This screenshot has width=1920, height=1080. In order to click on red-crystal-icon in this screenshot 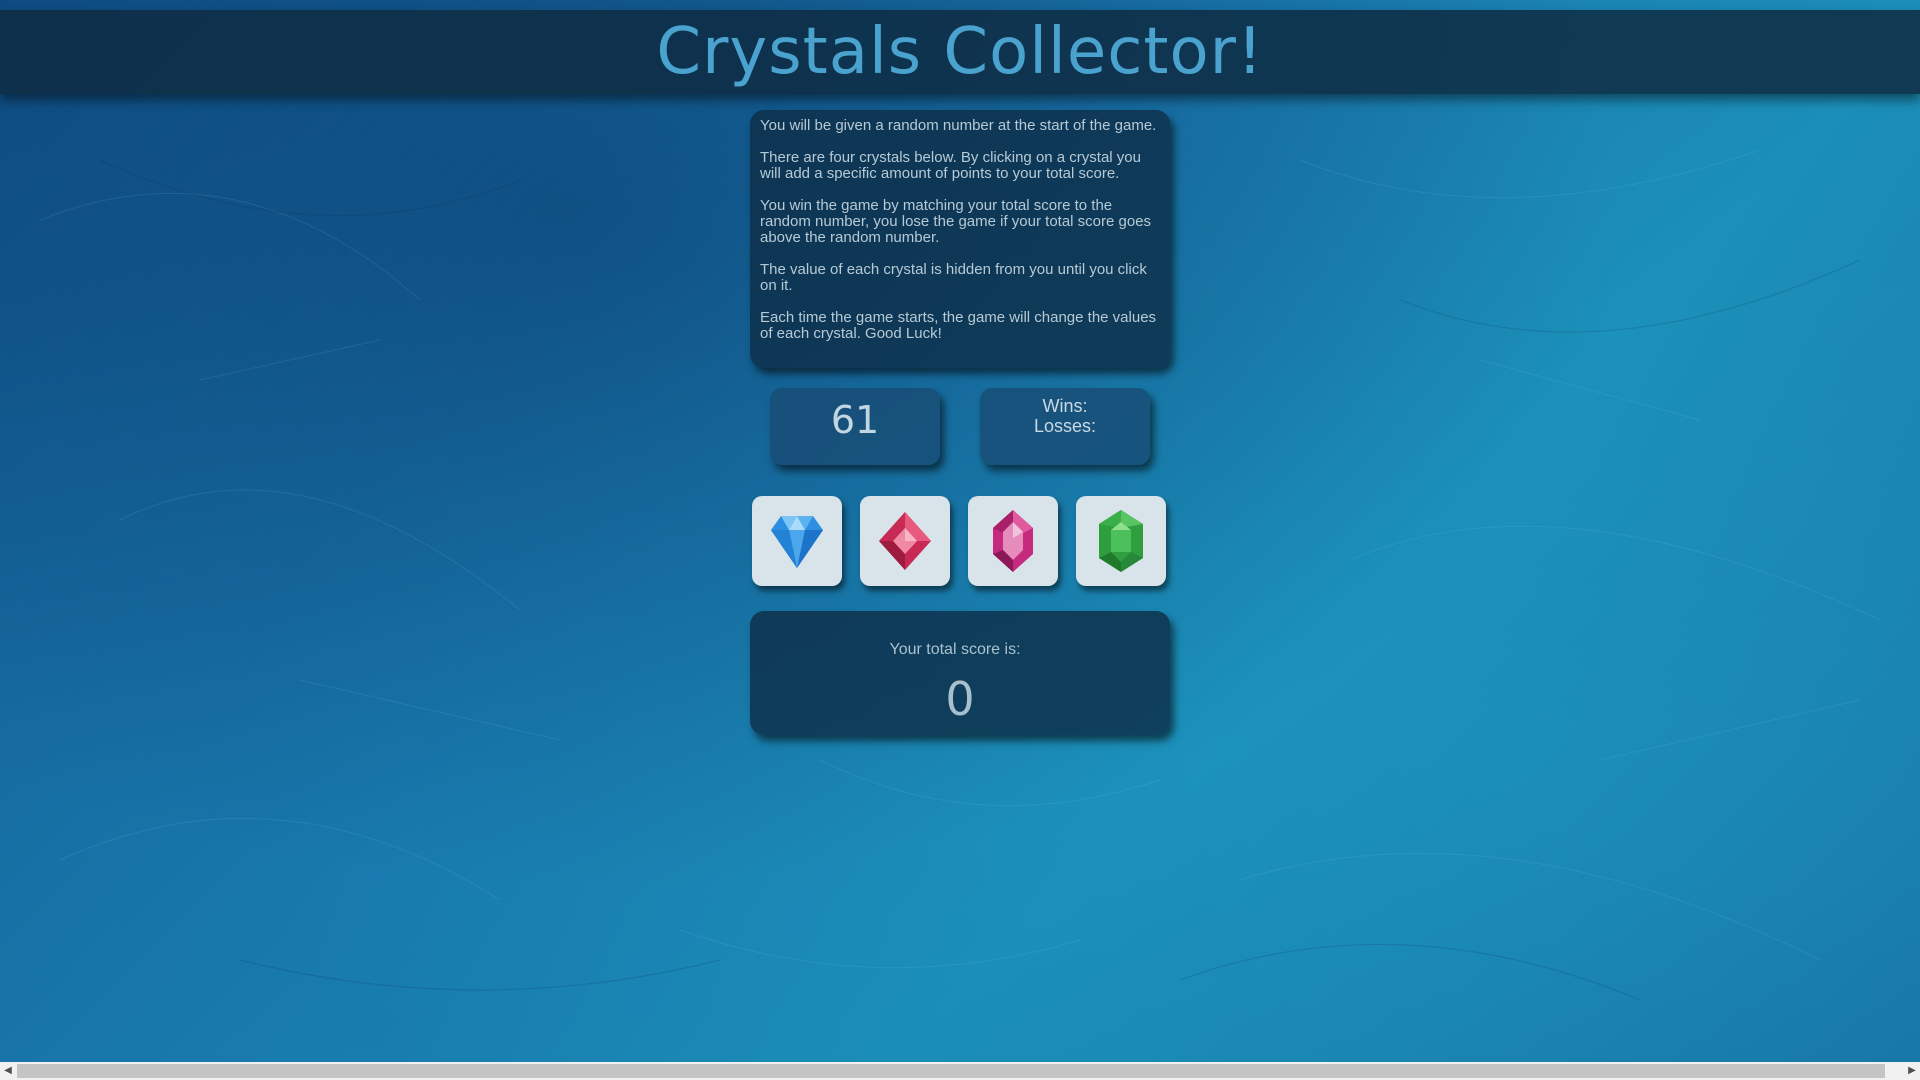, I will do `click(905, 541)`.